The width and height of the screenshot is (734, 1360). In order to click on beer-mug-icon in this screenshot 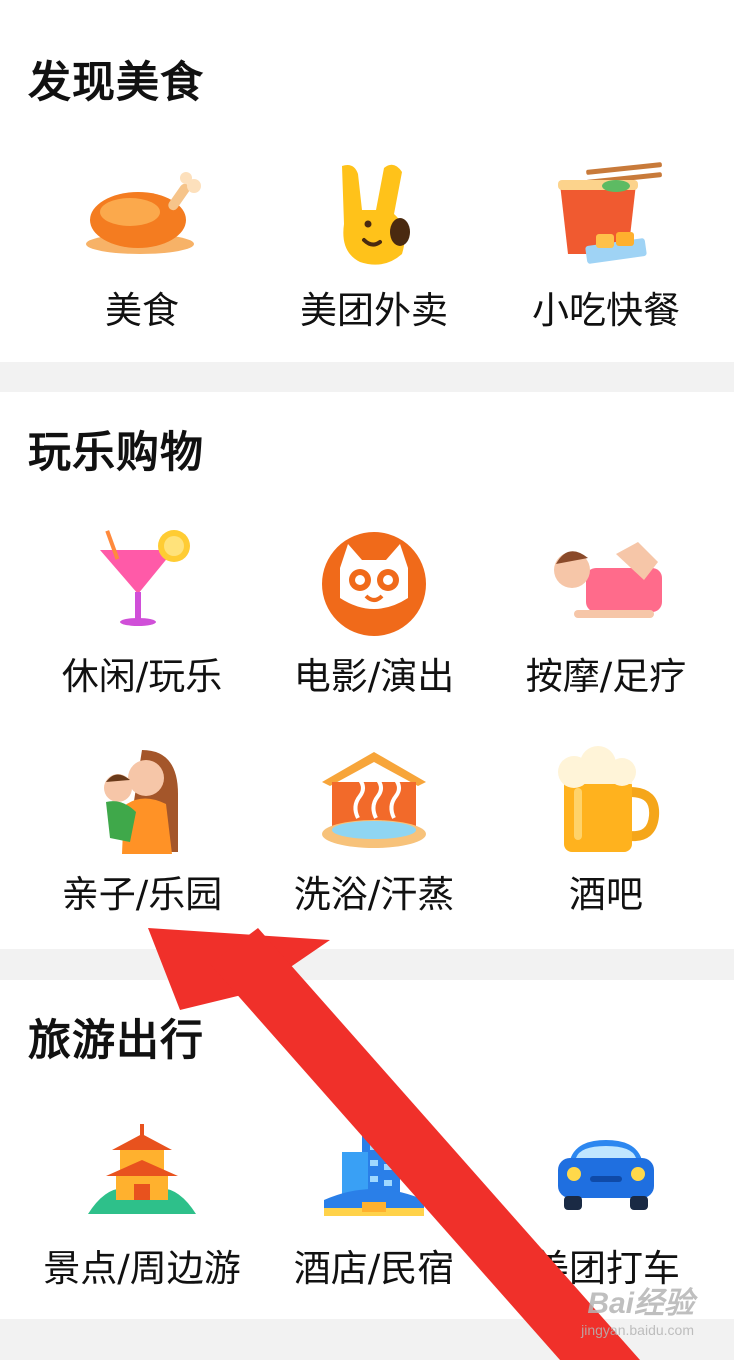, I will do `click(606, 802)`.